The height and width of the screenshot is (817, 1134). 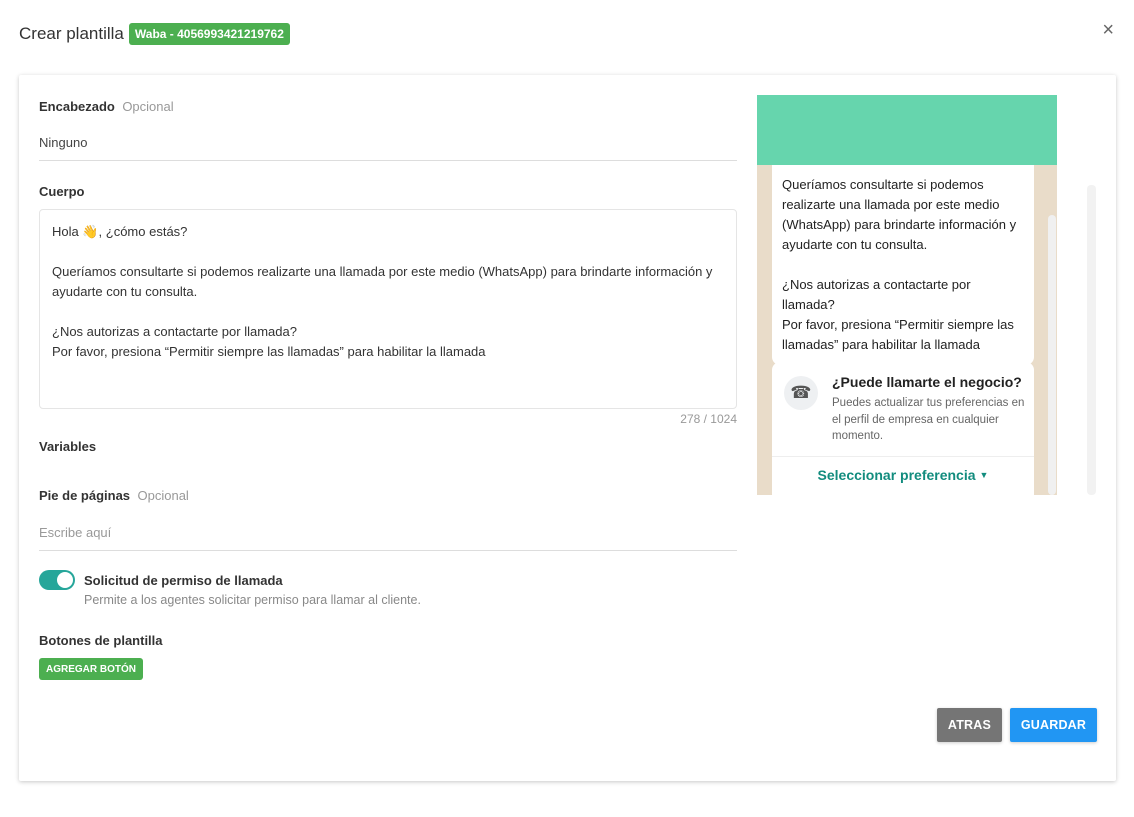 I want to click on footer-label: Pie de páginas, so click(x=85, y=495).